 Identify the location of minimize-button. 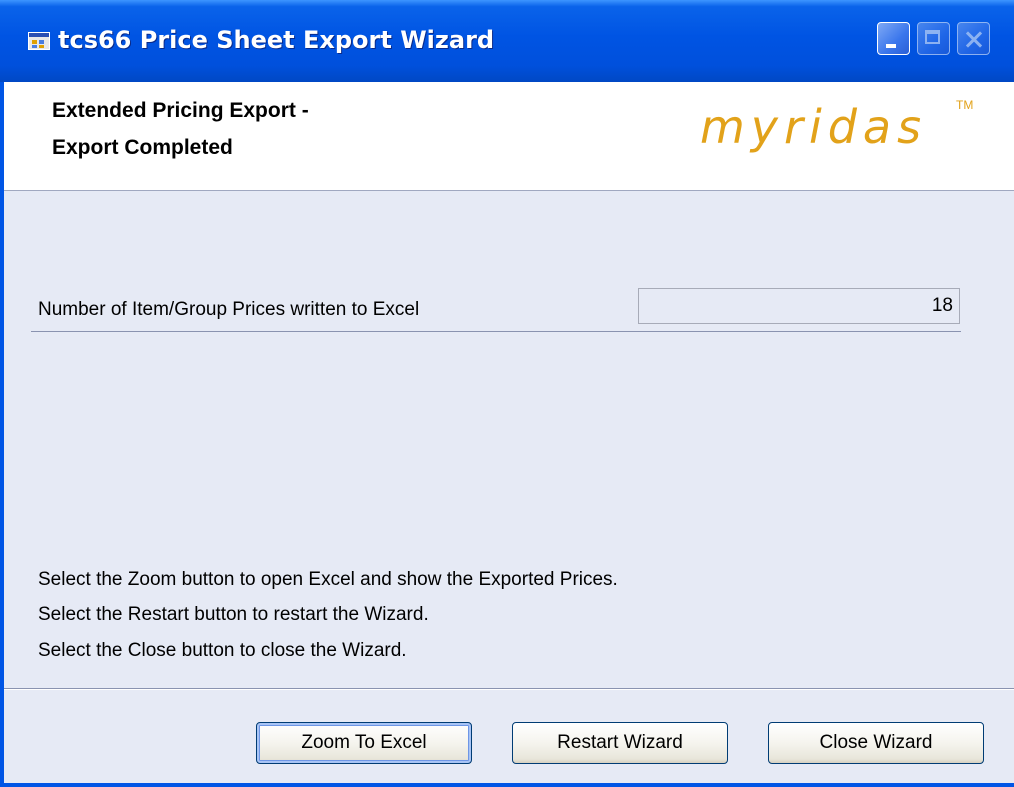
(893, 38).